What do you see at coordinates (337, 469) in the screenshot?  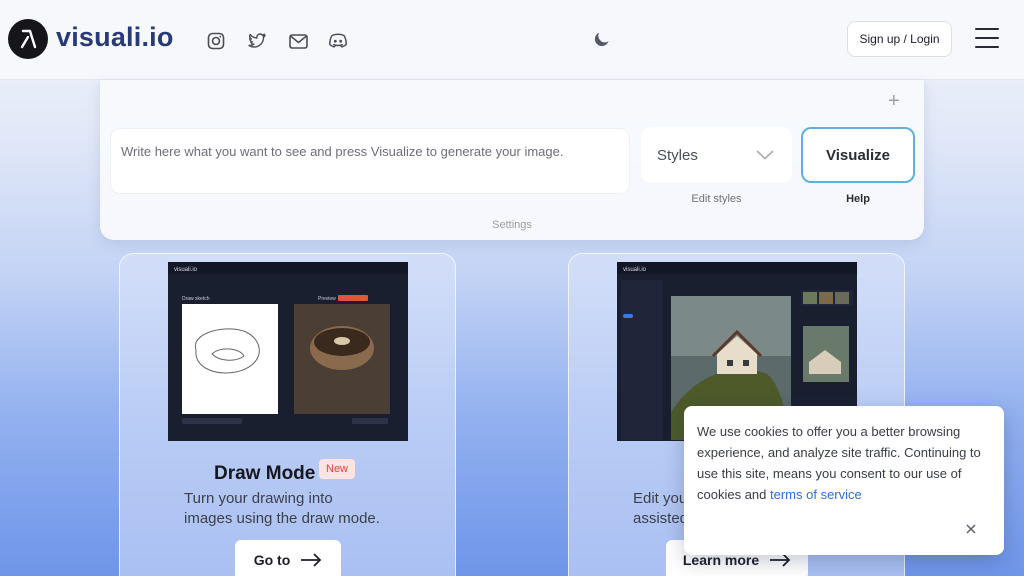 I see `new-badge: New` at bounding box center [337, 469].